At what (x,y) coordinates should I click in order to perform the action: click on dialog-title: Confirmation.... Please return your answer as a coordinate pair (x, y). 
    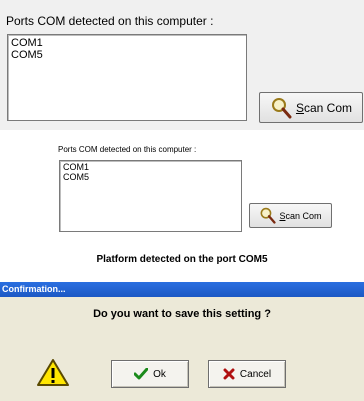
    Looking at the image, I should click on (182, 289).